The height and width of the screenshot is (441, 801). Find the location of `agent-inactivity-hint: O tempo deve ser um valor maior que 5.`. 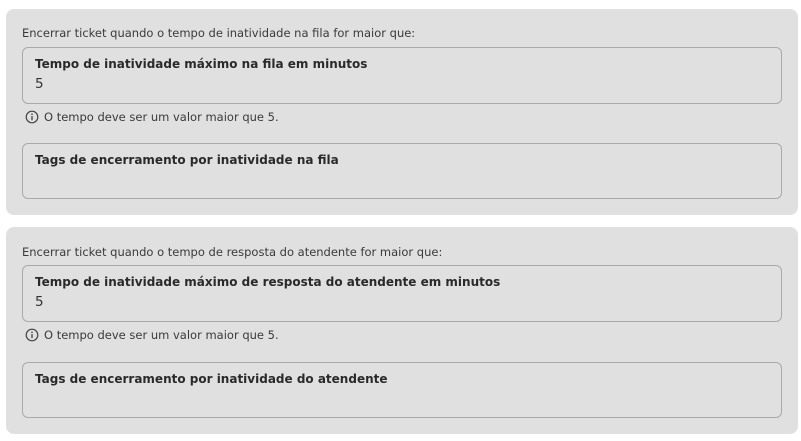

agent-inactivity-hint: O tempo deve ser um valor maior que 5. is located at coordinates (152, 335).